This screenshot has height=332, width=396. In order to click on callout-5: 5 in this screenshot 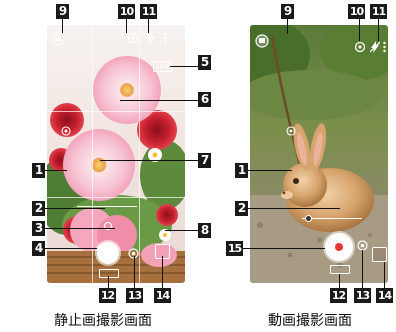, I will do `click(204, 62)`.